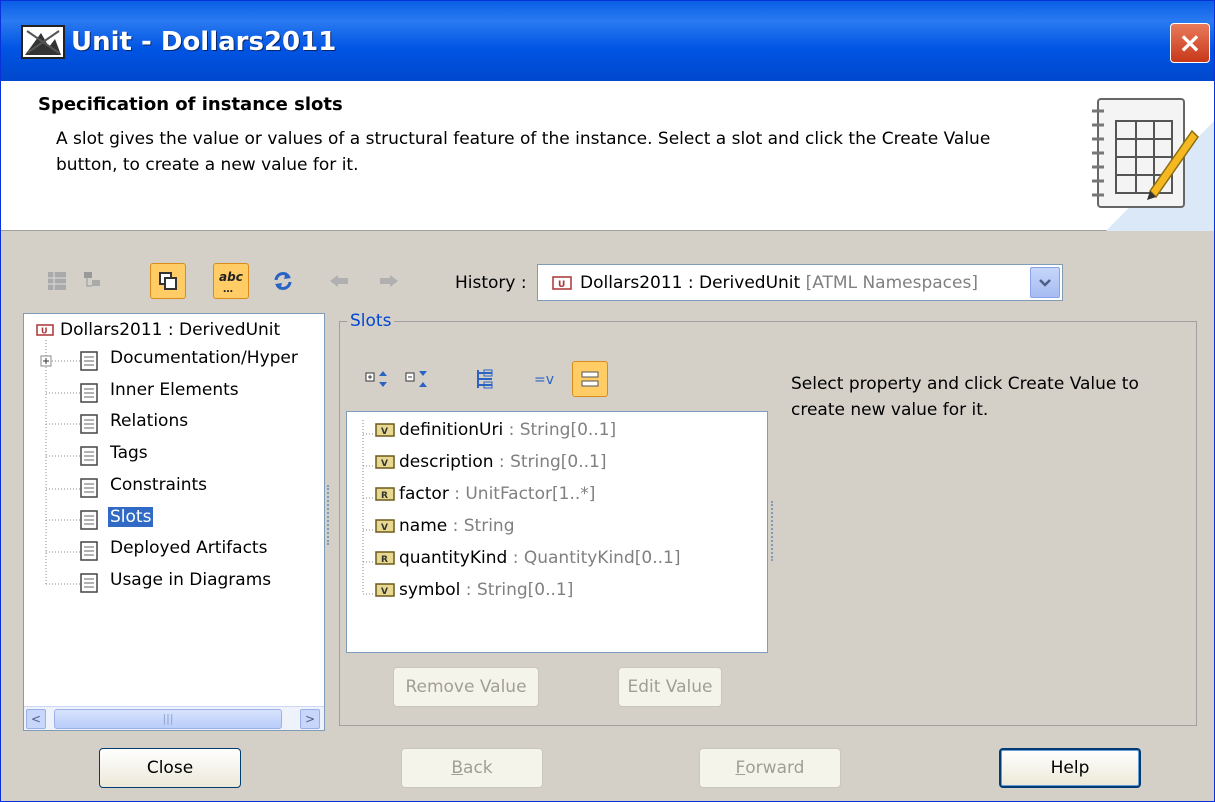 The image size is (1215, 802). What do you see at coordinates (191, 579) in the screenshot?
I see `tree-item-label: Usage in Diagrams` at bounding box center [191, 579].